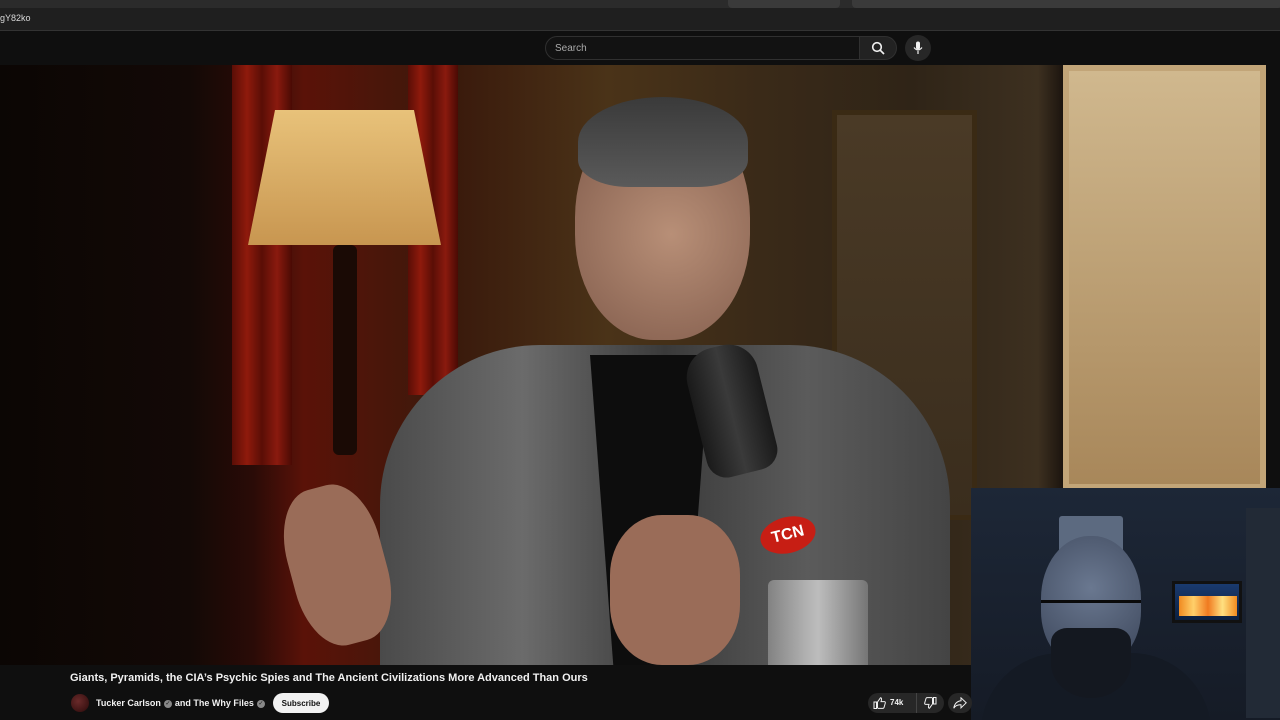 Image resolution: width=1280 pixels, height=720 pixels. I want to click on streamer-glasses, so click(1091, 613).